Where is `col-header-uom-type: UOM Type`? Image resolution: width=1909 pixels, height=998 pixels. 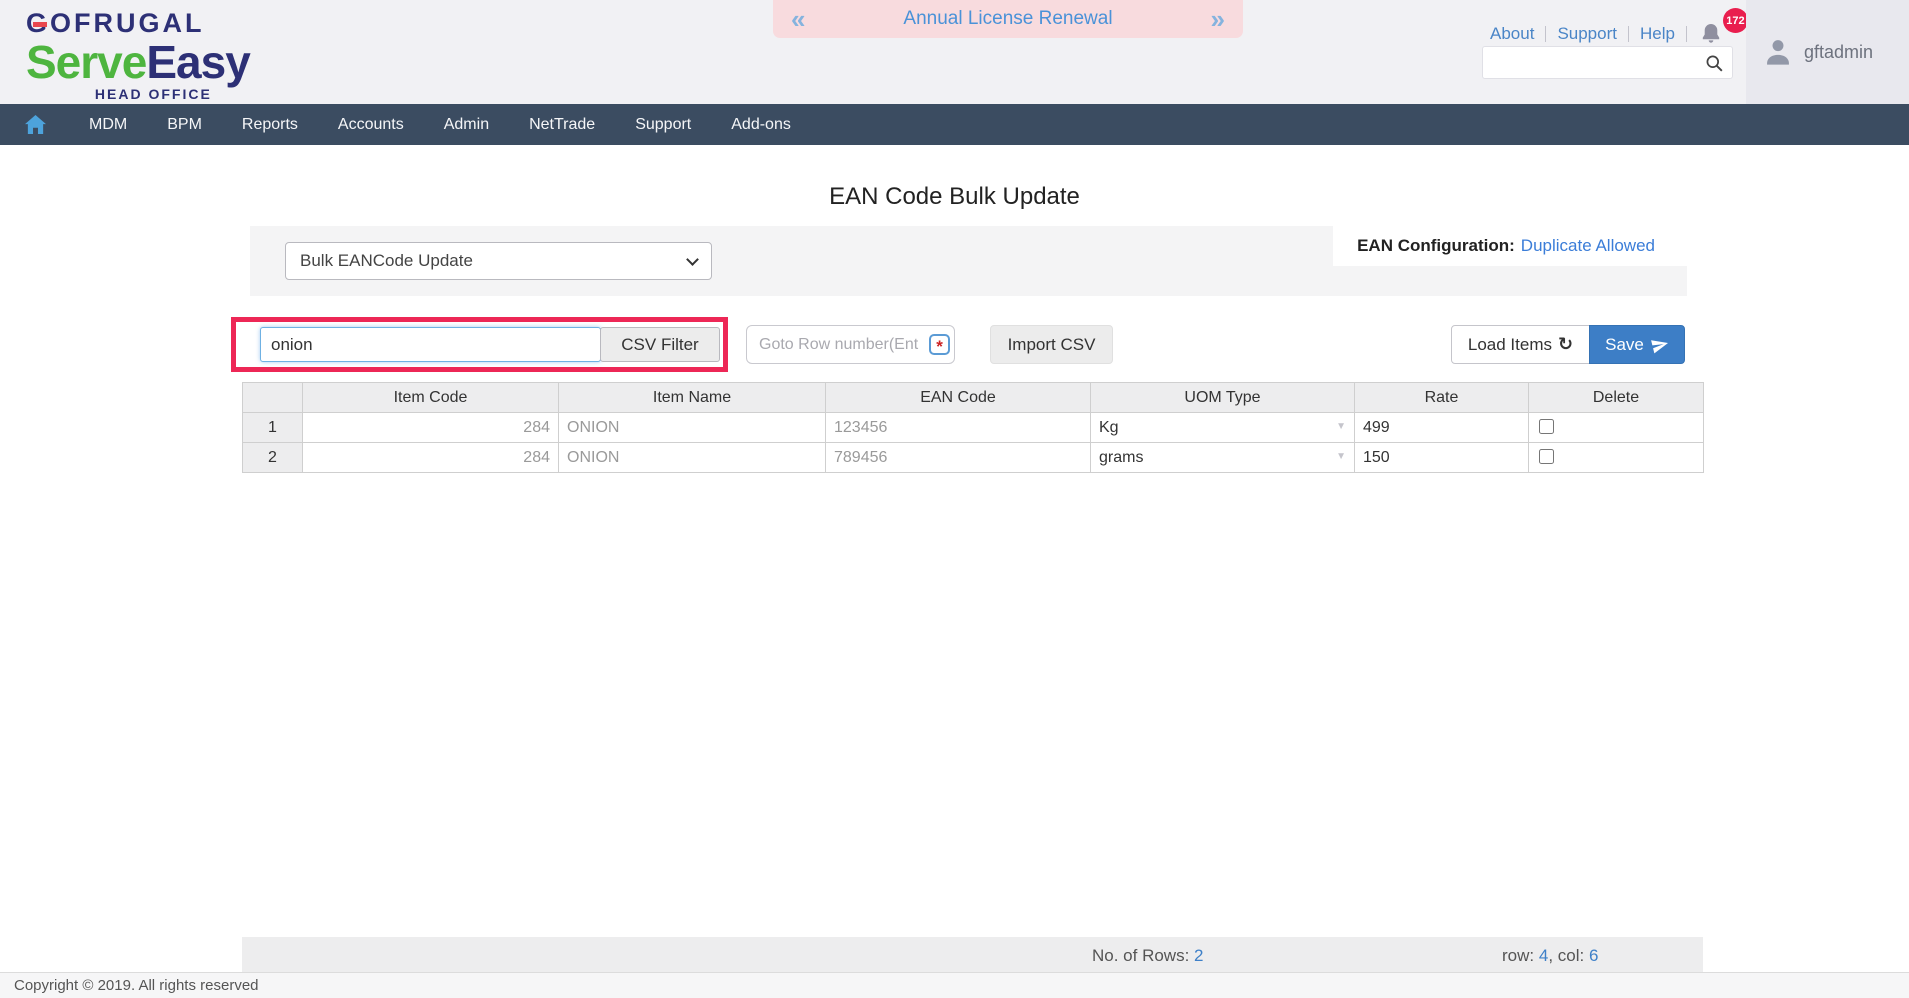 col-header-uom-type: UOM Type is located at coordinates (1222, 397).